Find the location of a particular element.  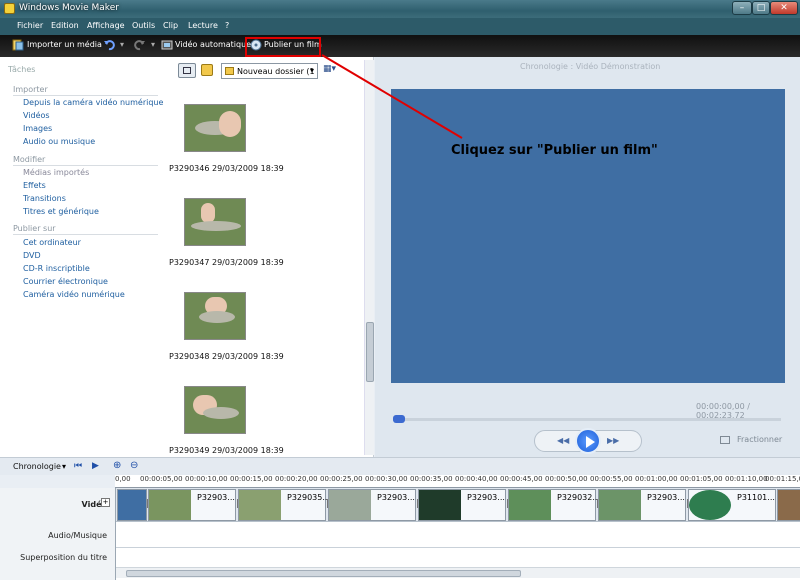

ruler-tick: 00:00:05,00 is located at coordinates (161, 479).